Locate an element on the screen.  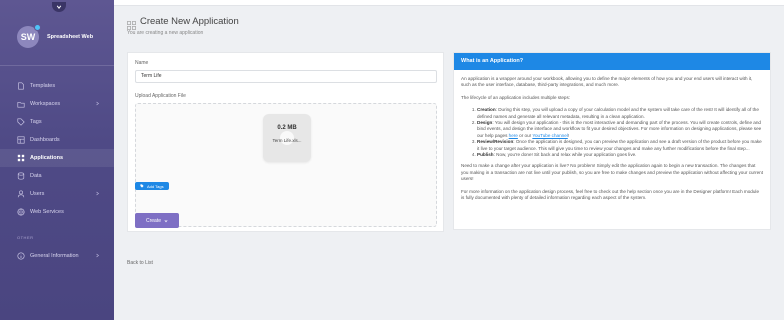
add-tags-button: Add Tags is located at coordinates (152, 186).